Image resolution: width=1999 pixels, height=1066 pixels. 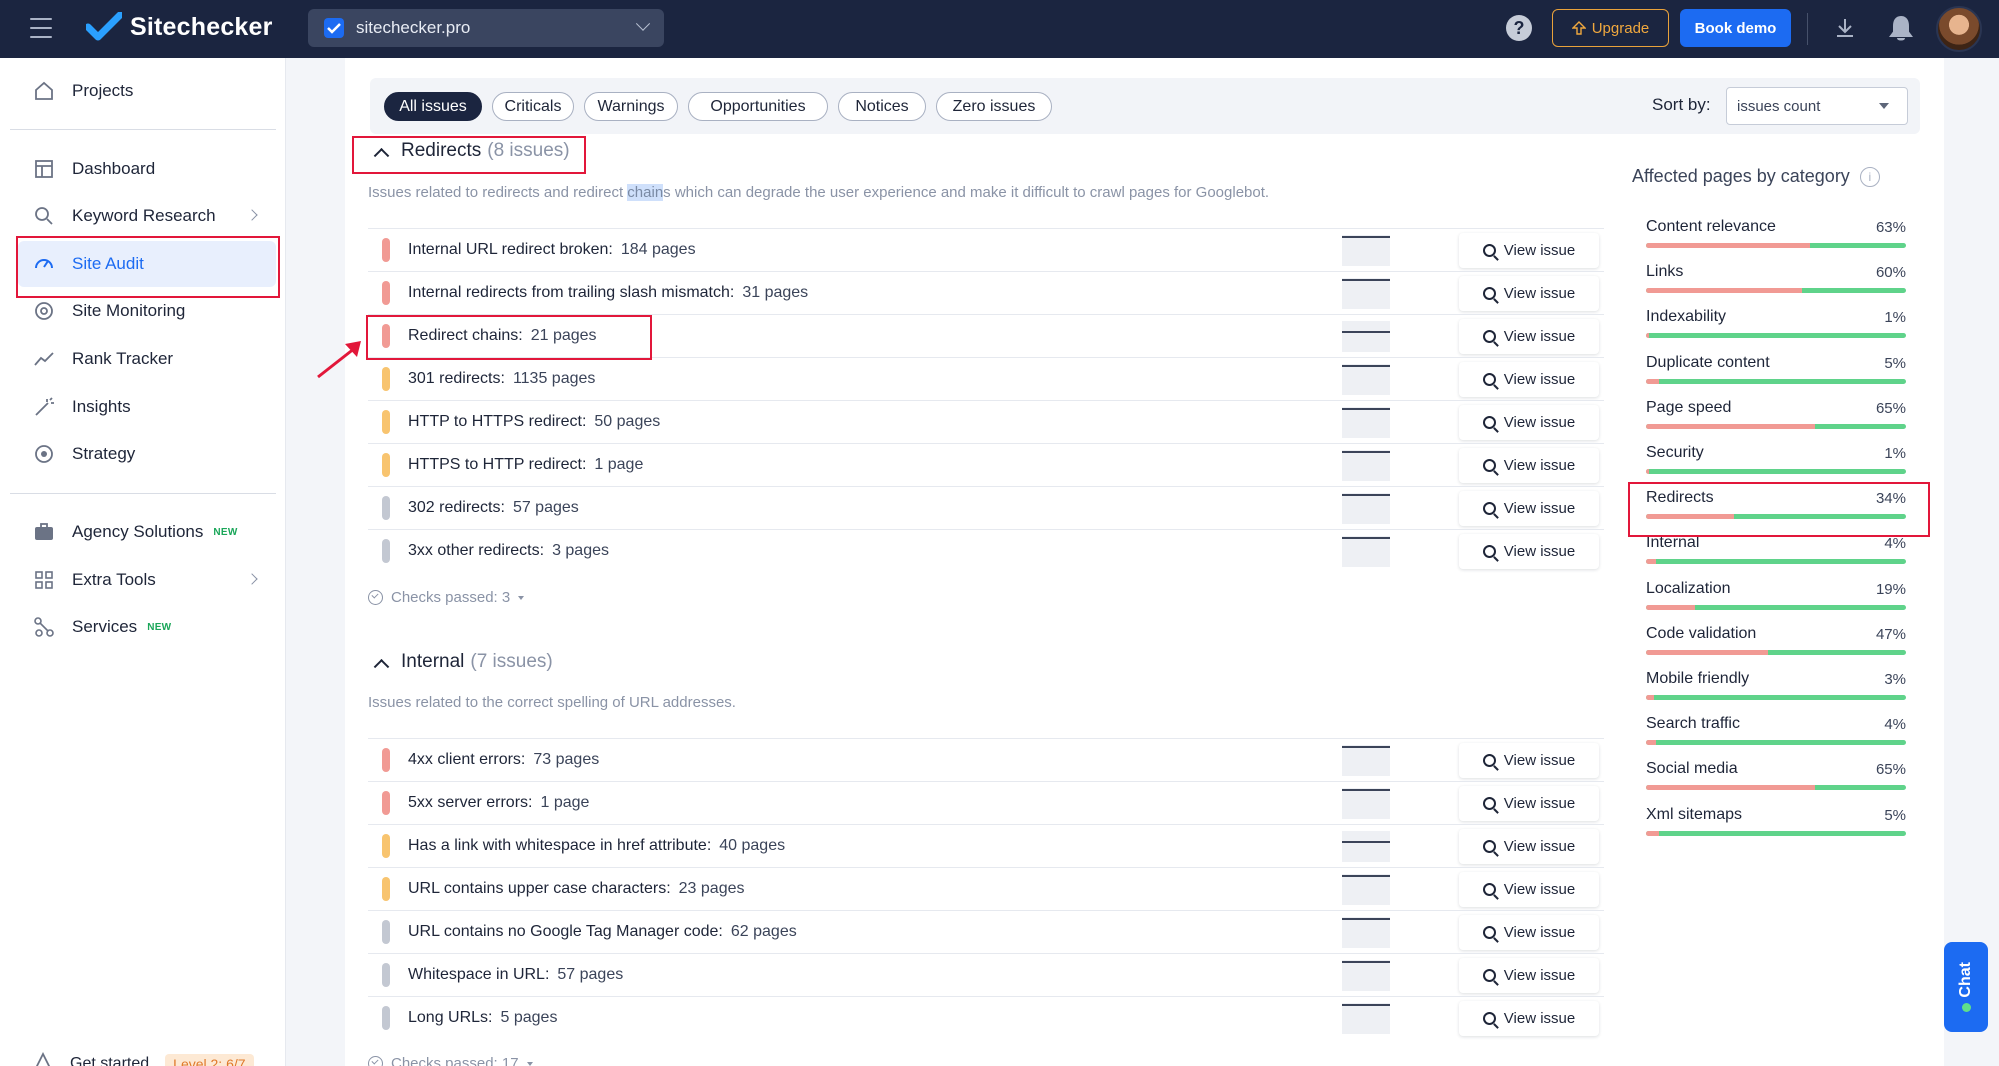 What do you see at coordinates (334, 28) in the screenshot?
I see `project-favicon-icon` at bounding box center [334, 28].